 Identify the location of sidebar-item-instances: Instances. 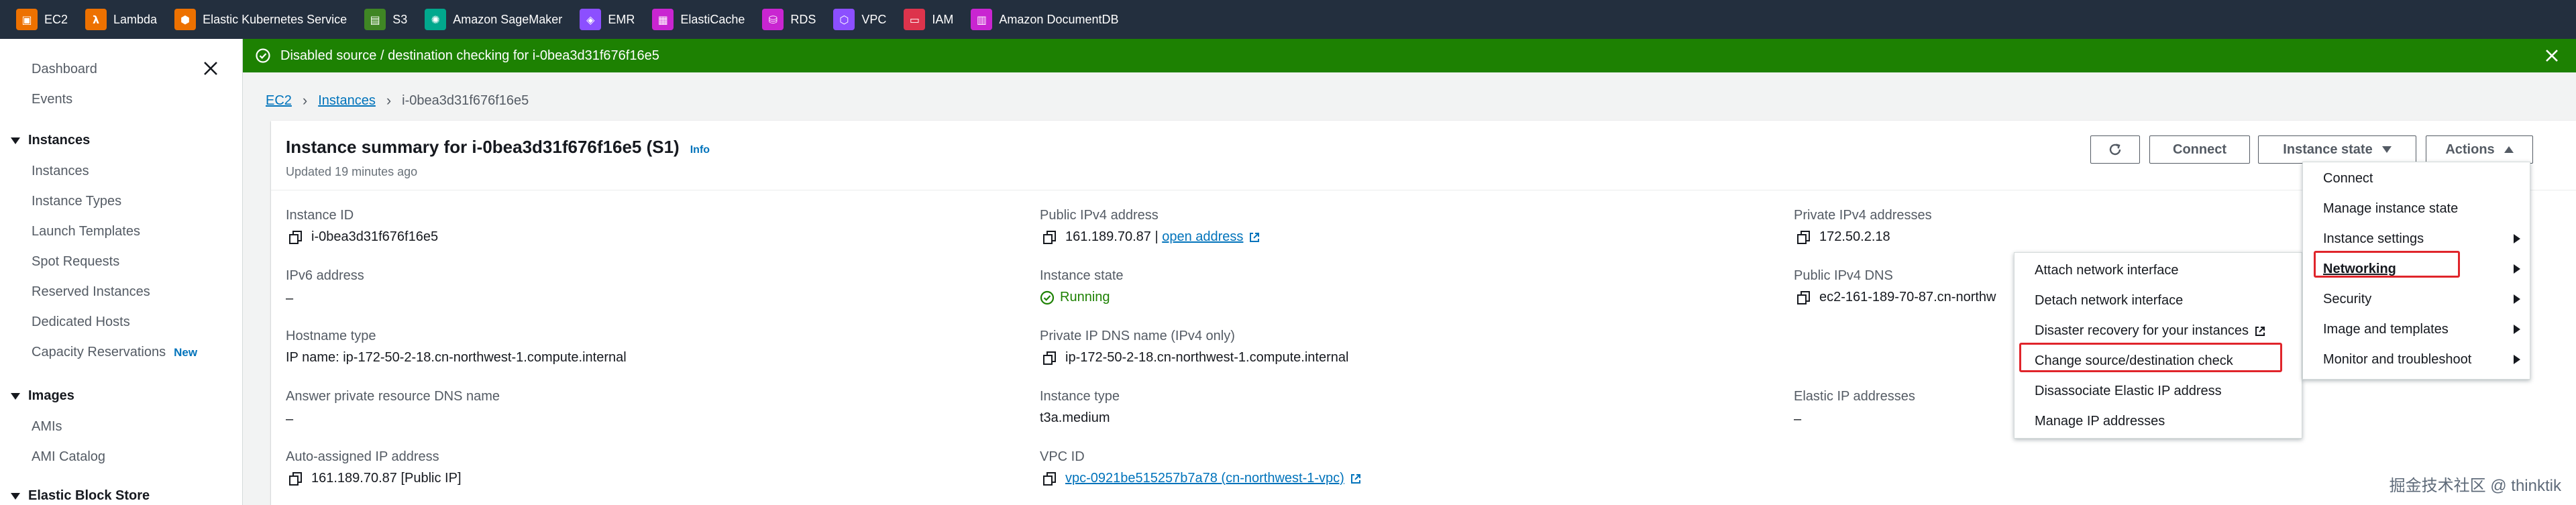
(60, 171).